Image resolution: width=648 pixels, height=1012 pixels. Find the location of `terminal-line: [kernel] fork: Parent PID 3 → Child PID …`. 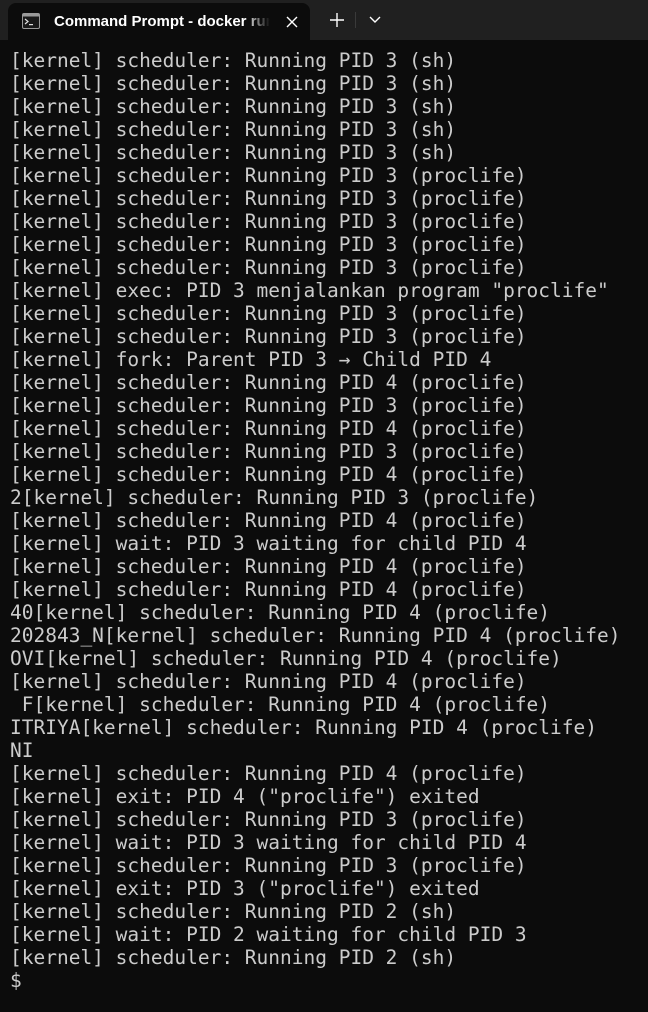

terminal-line: [kernel] fork: Parent PID 3 → Child PID … is located at coordinates (251, 359).